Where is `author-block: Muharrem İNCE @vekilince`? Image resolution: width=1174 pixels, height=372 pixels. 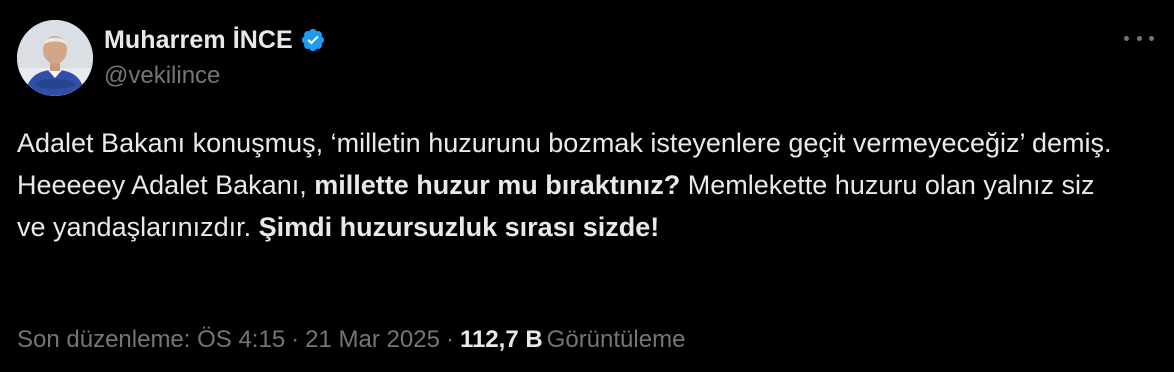 author-block: Muharrem İNCE @vekilince is located at coordinates (215, 57).